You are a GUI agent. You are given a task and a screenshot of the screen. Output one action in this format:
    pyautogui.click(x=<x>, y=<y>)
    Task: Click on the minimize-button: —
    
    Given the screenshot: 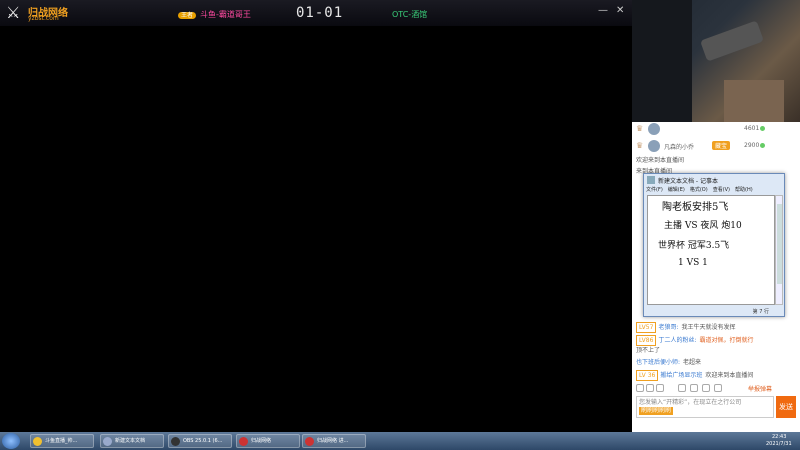 What is the action you would take?
    pyautogui.click(x=603, y=10)
    